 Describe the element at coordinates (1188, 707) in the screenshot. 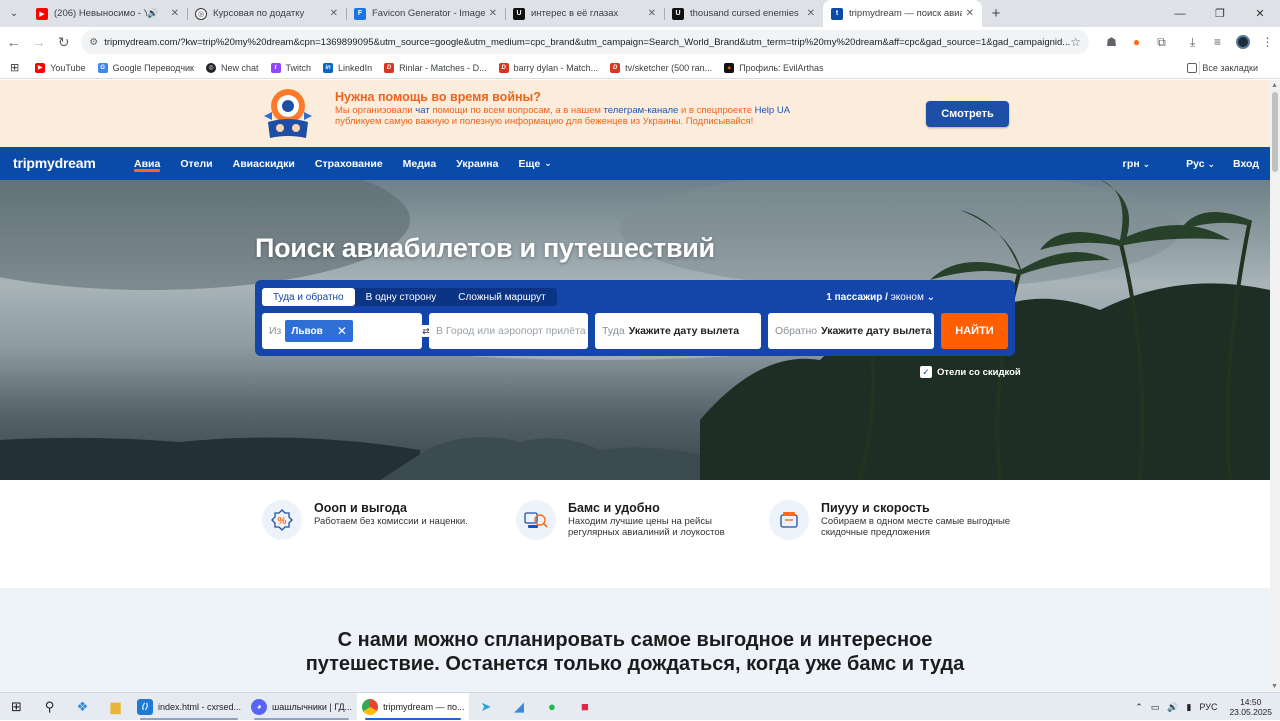

I see `battery-icon: ▮` at that location.